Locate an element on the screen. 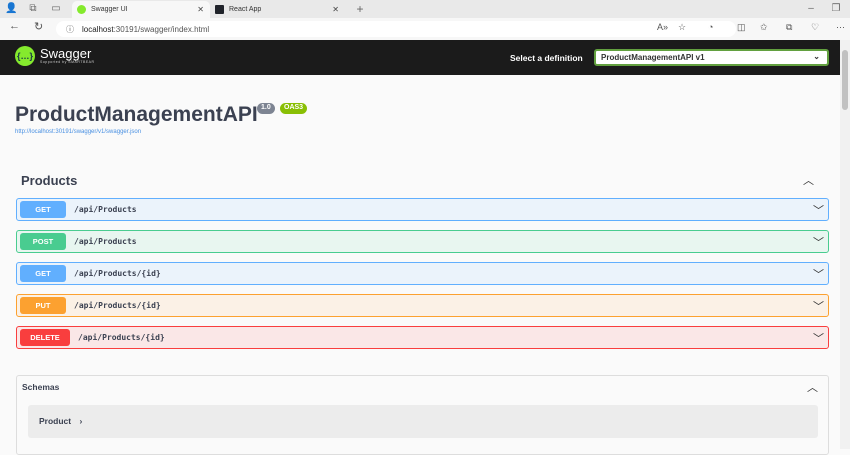  swagger-brand: Swagger Supported by SMARTBEAR is located at coordinates (67, 55).